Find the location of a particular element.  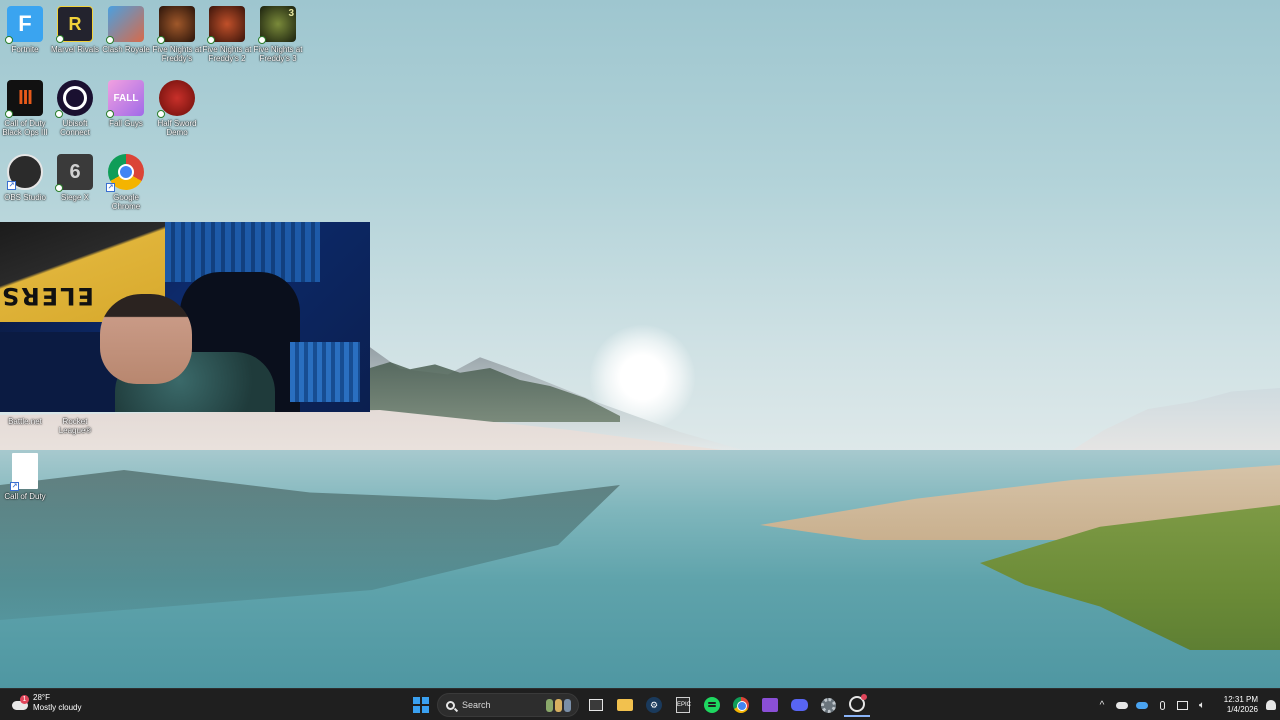

monitor-icon is located at coordinates (1182, 705).